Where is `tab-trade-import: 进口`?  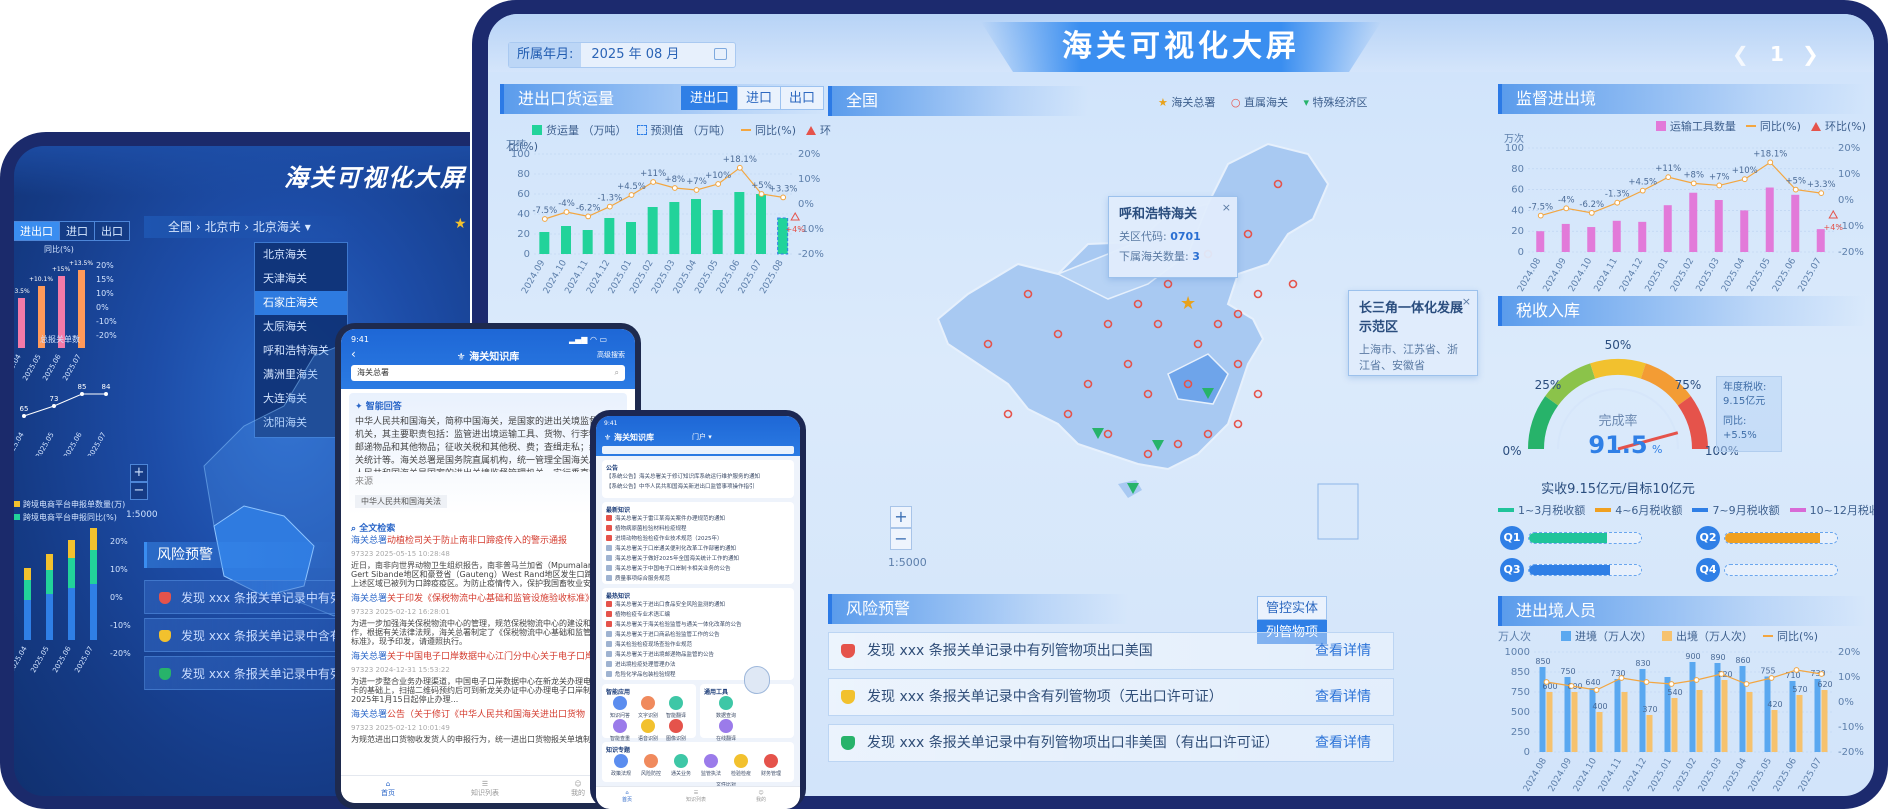 tab-trade-import: 进口 is located at coordinates (759, 98).